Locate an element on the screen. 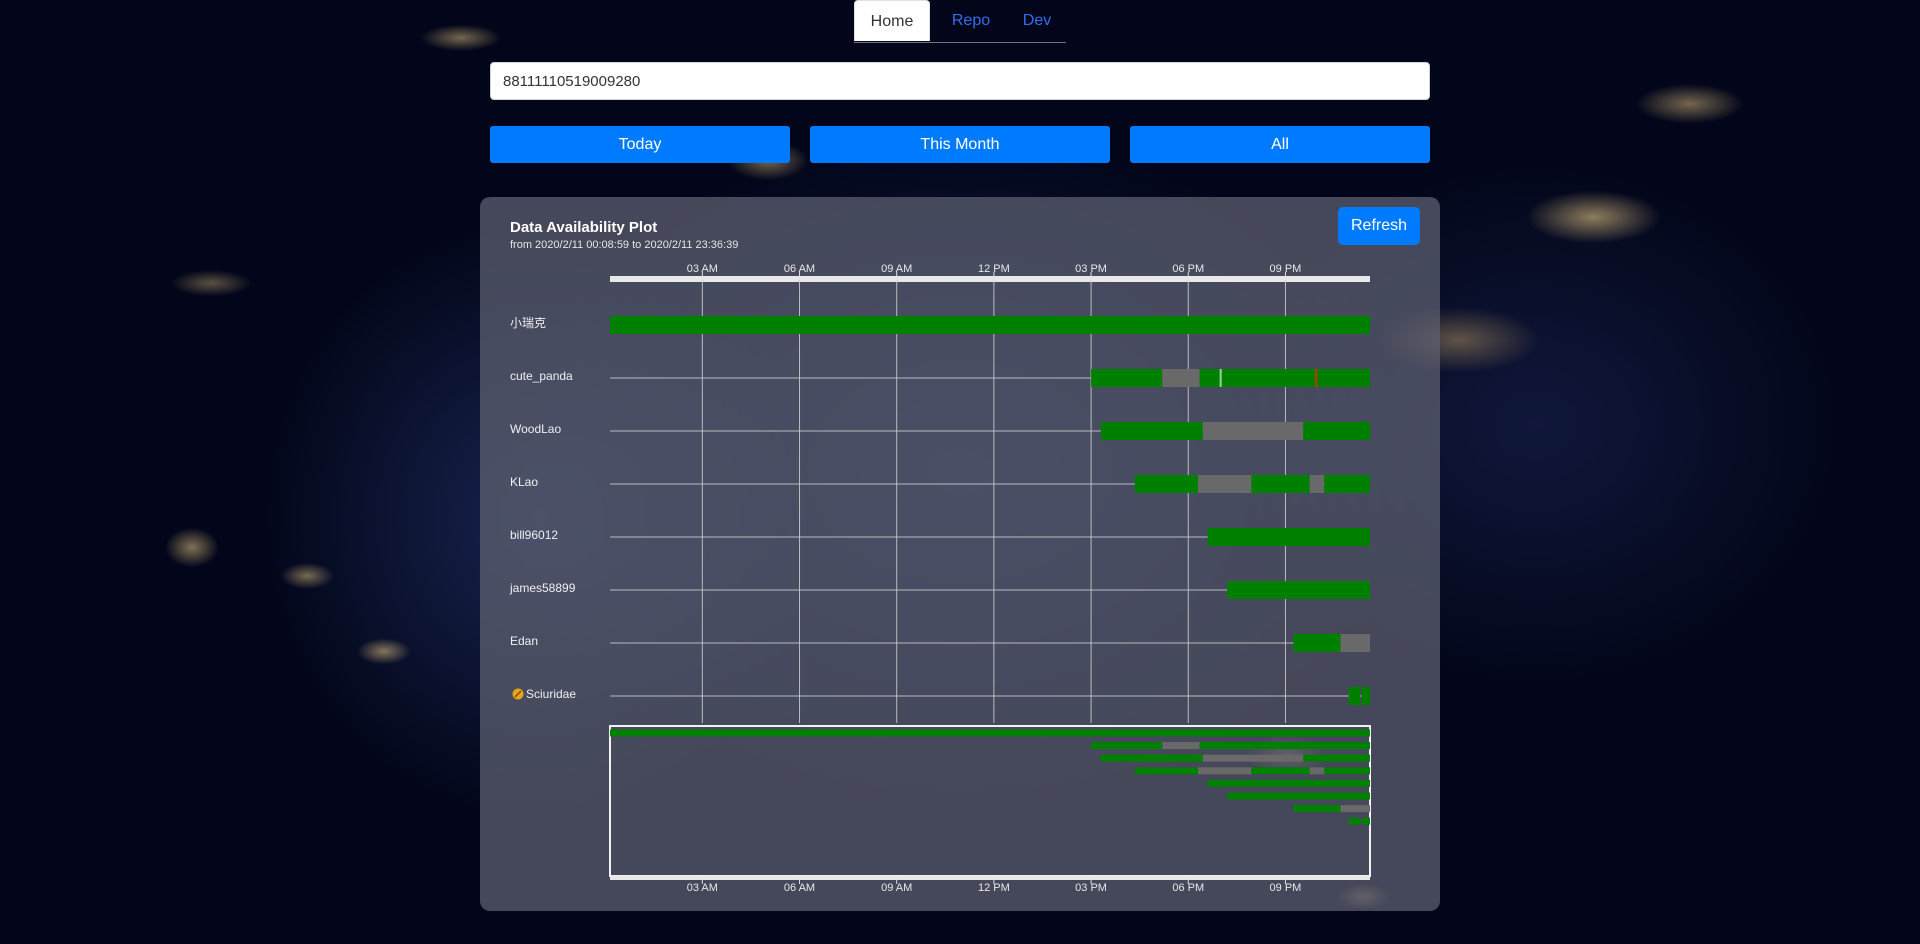  x-tick-label: 09 AM is located at coordinates (896, 269).